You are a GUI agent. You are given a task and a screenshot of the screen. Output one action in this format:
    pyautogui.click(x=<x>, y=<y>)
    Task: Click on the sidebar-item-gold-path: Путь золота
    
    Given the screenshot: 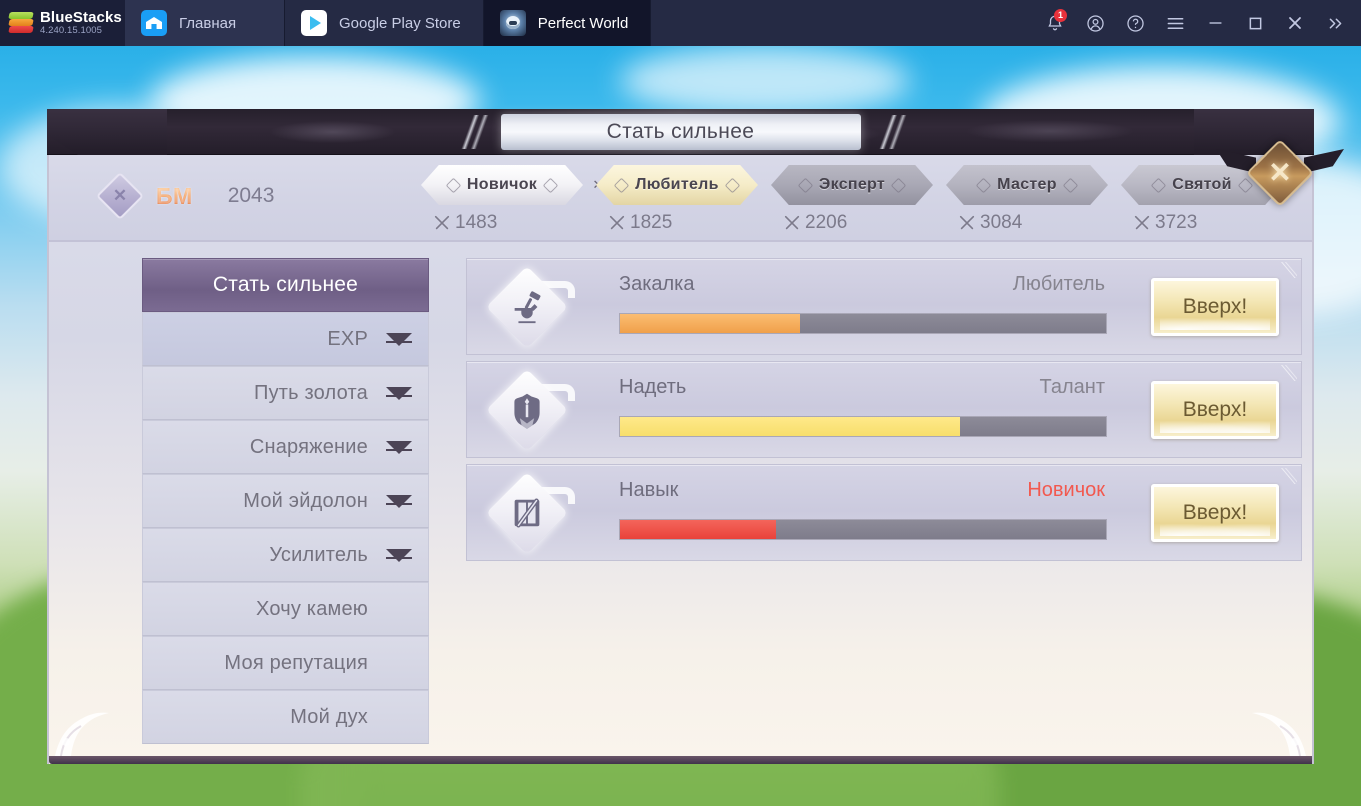 What is the action you would take?
    pyautogui.click(x=285, y=393)
    